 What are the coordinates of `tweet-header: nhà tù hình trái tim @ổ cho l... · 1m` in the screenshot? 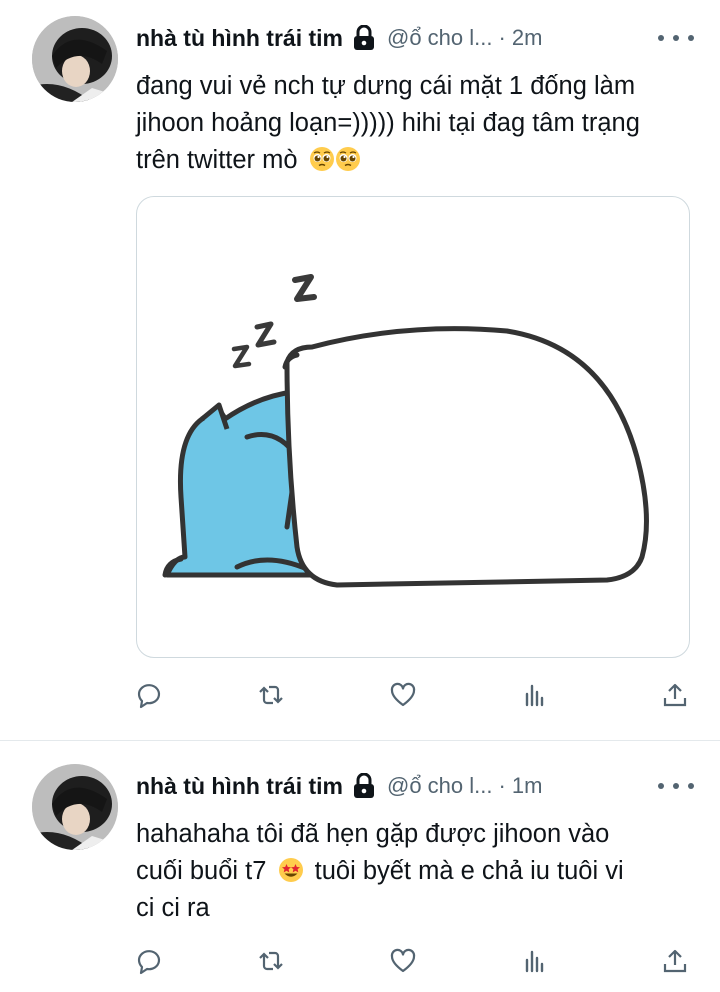 It's located at (339, 786).